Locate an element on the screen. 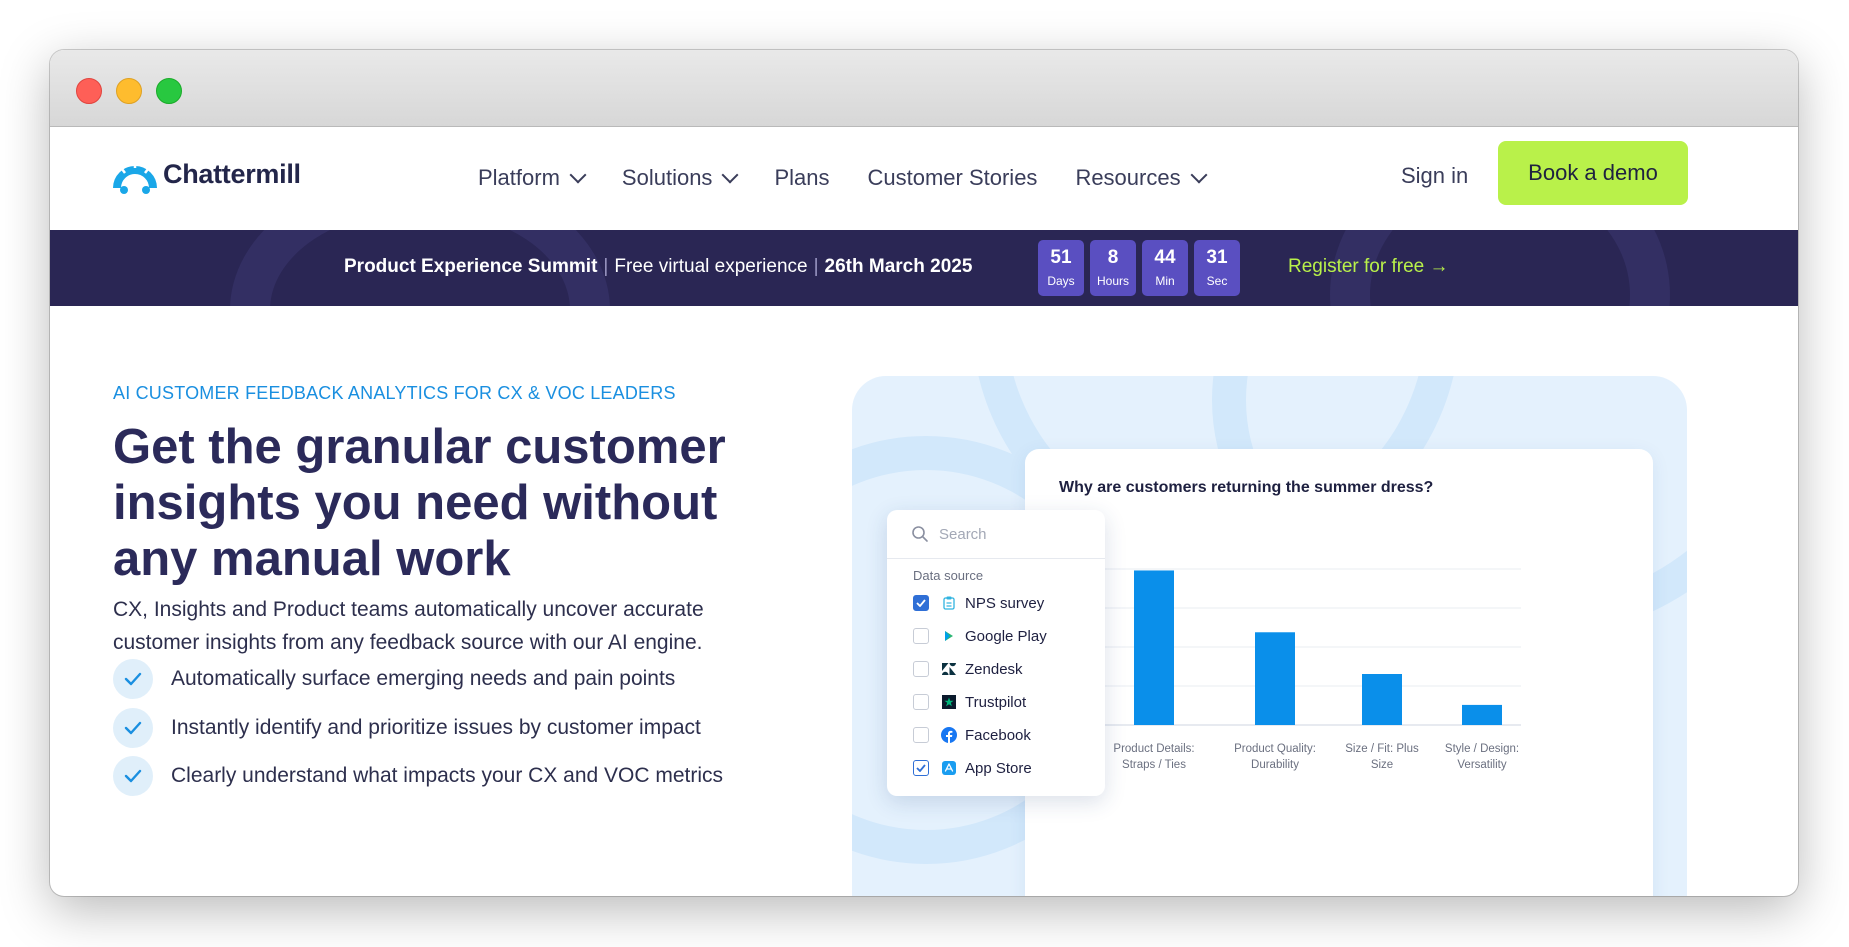 The width and height of the screenshot is (1849, 947). nav-resources: Resources is located at coordinates (1141, 178).